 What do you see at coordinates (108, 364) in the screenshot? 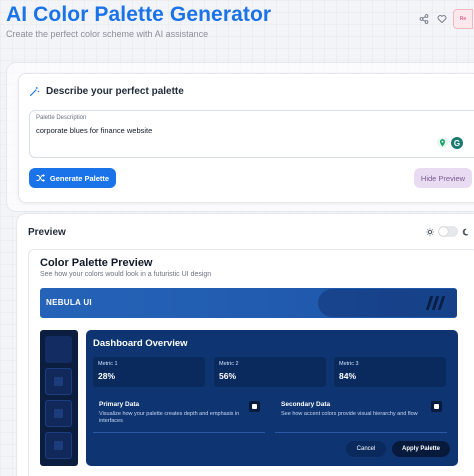
I see `metric-label: Metric 1` at bounding box center [108, 364].